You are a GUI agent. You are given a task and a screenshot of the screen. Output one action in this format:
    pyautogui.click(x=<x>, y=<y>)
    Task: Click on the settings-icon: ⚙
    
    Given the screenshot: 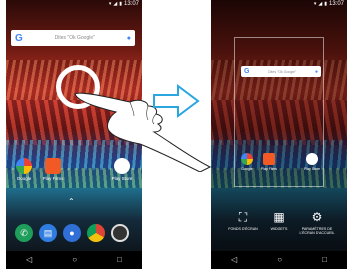 What is the action you would take?
    pyautogui.click(x=317, y=217)
    